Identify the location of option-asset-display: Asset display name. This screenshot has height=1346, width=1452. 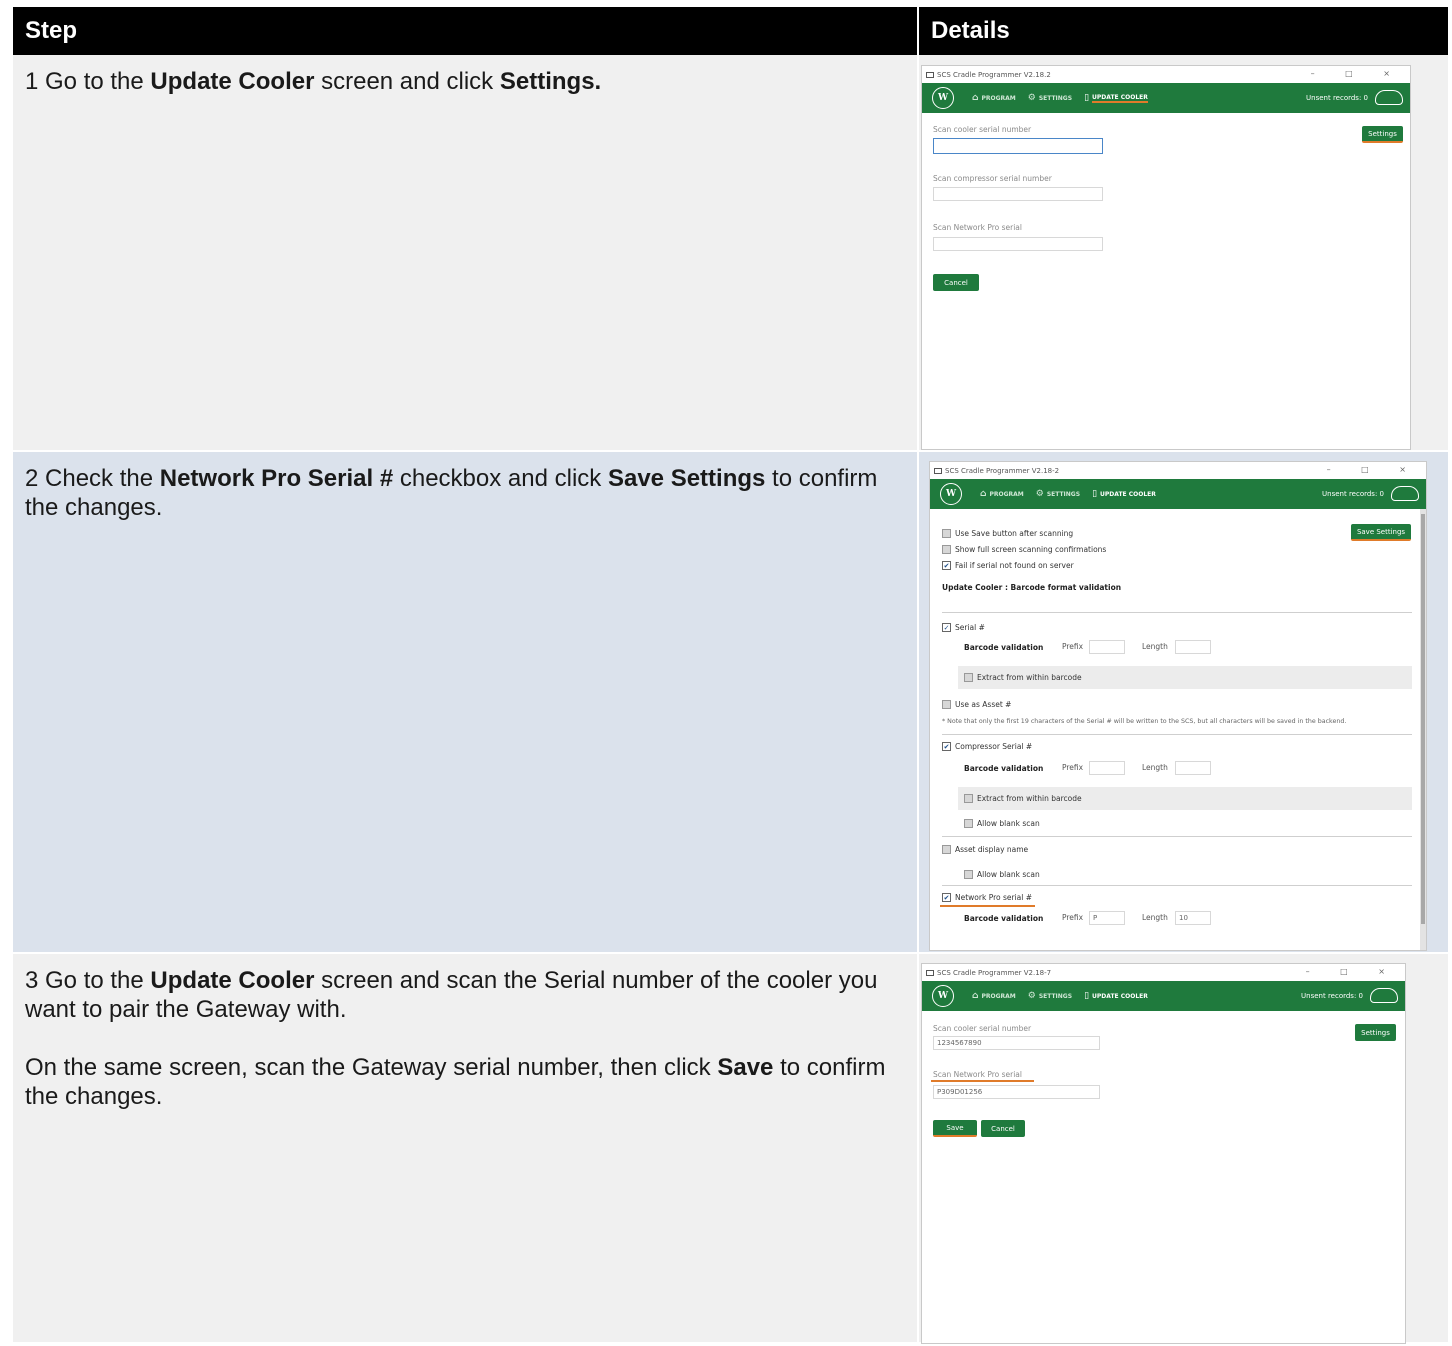
(985, 849).